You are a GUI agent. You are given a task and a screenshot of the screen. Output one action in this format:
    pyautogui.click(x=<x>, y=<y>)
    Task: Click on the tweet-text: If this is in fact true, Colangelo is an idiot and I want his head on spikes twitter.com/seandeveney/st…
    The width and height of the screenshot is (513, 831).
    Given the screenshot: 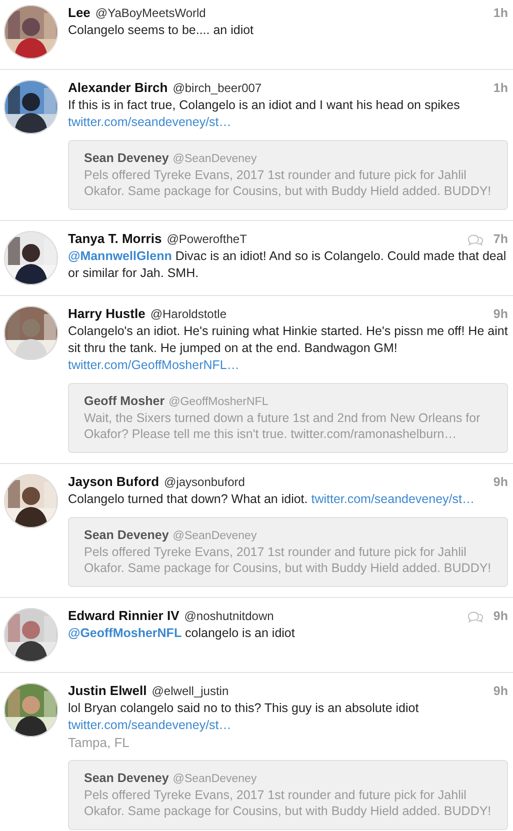 What is the action you would take?
    pyautogui.click(x=264, y=114)
    